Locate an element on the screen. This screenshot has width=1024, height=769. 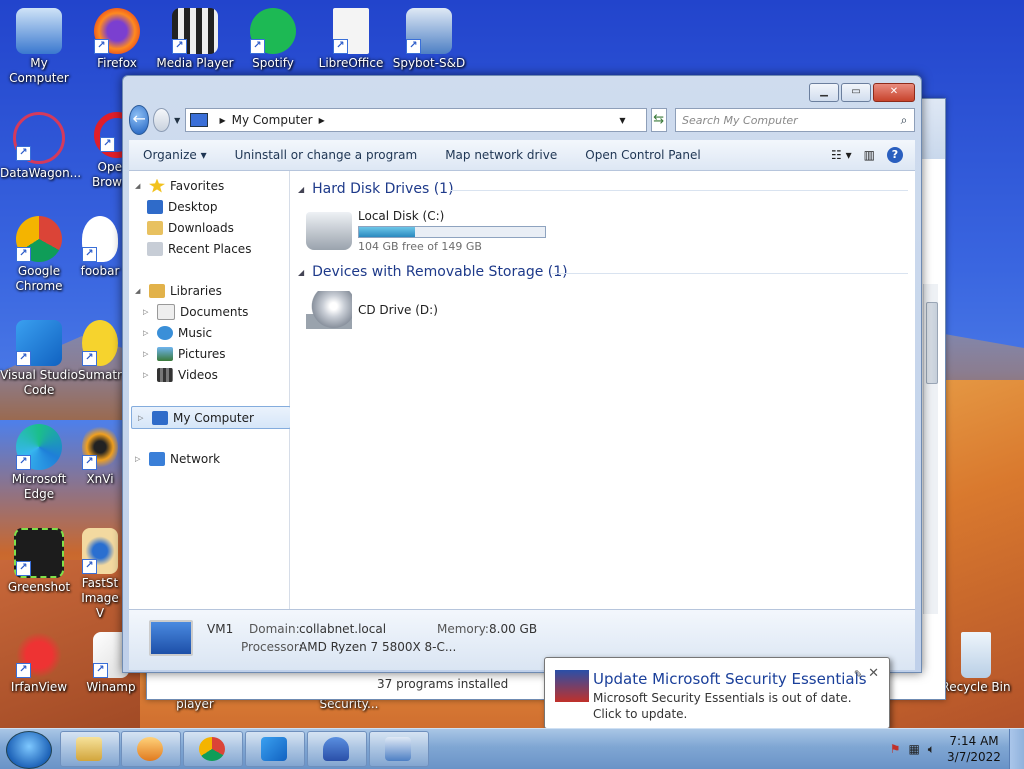
nav-my-computer: ▷ My Computer is located at coordinates (211, 417).